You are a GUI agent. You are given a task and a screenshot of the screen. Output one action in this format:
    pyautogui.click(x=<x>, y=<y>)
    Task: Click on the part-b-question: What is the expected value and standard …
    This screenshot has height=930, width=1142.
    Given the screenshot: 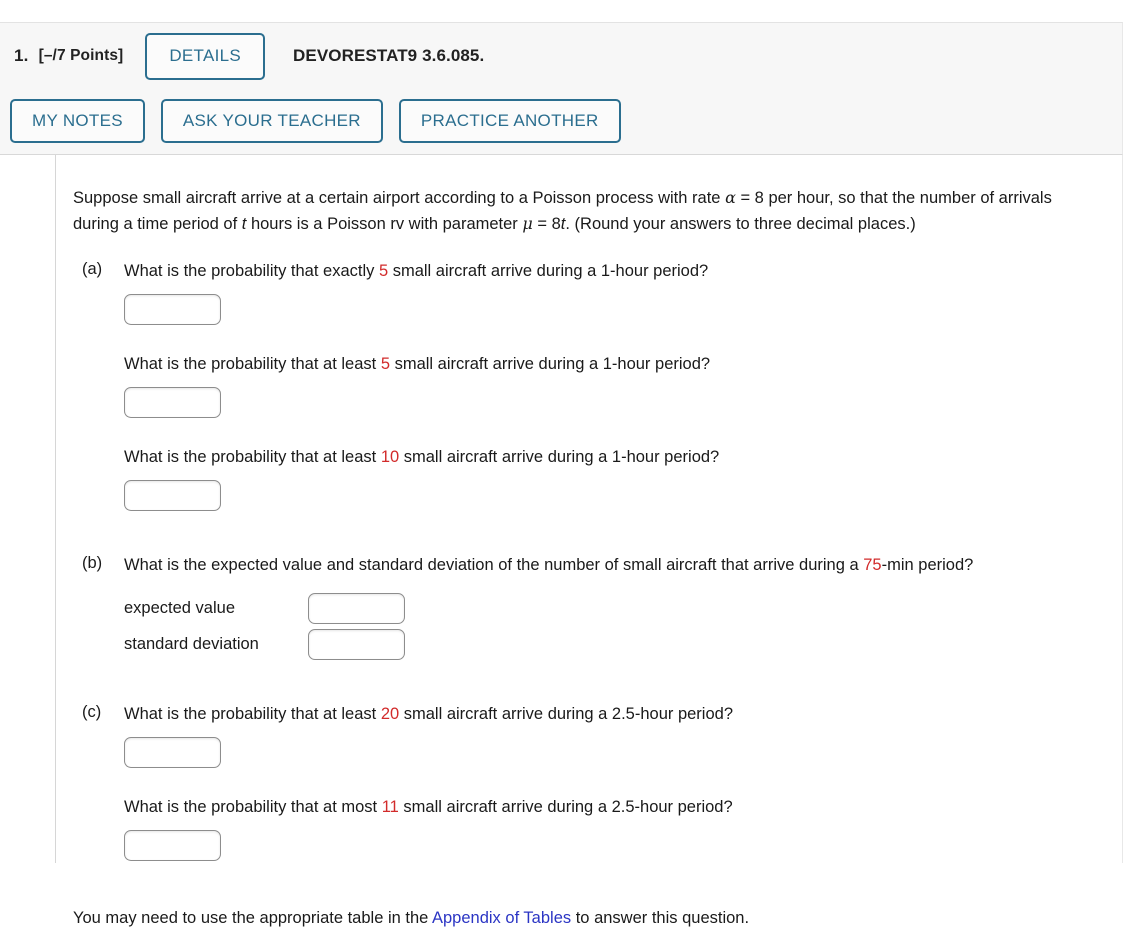 What is the action you would take?
    pyautogui.click(x=618, y=565)
    